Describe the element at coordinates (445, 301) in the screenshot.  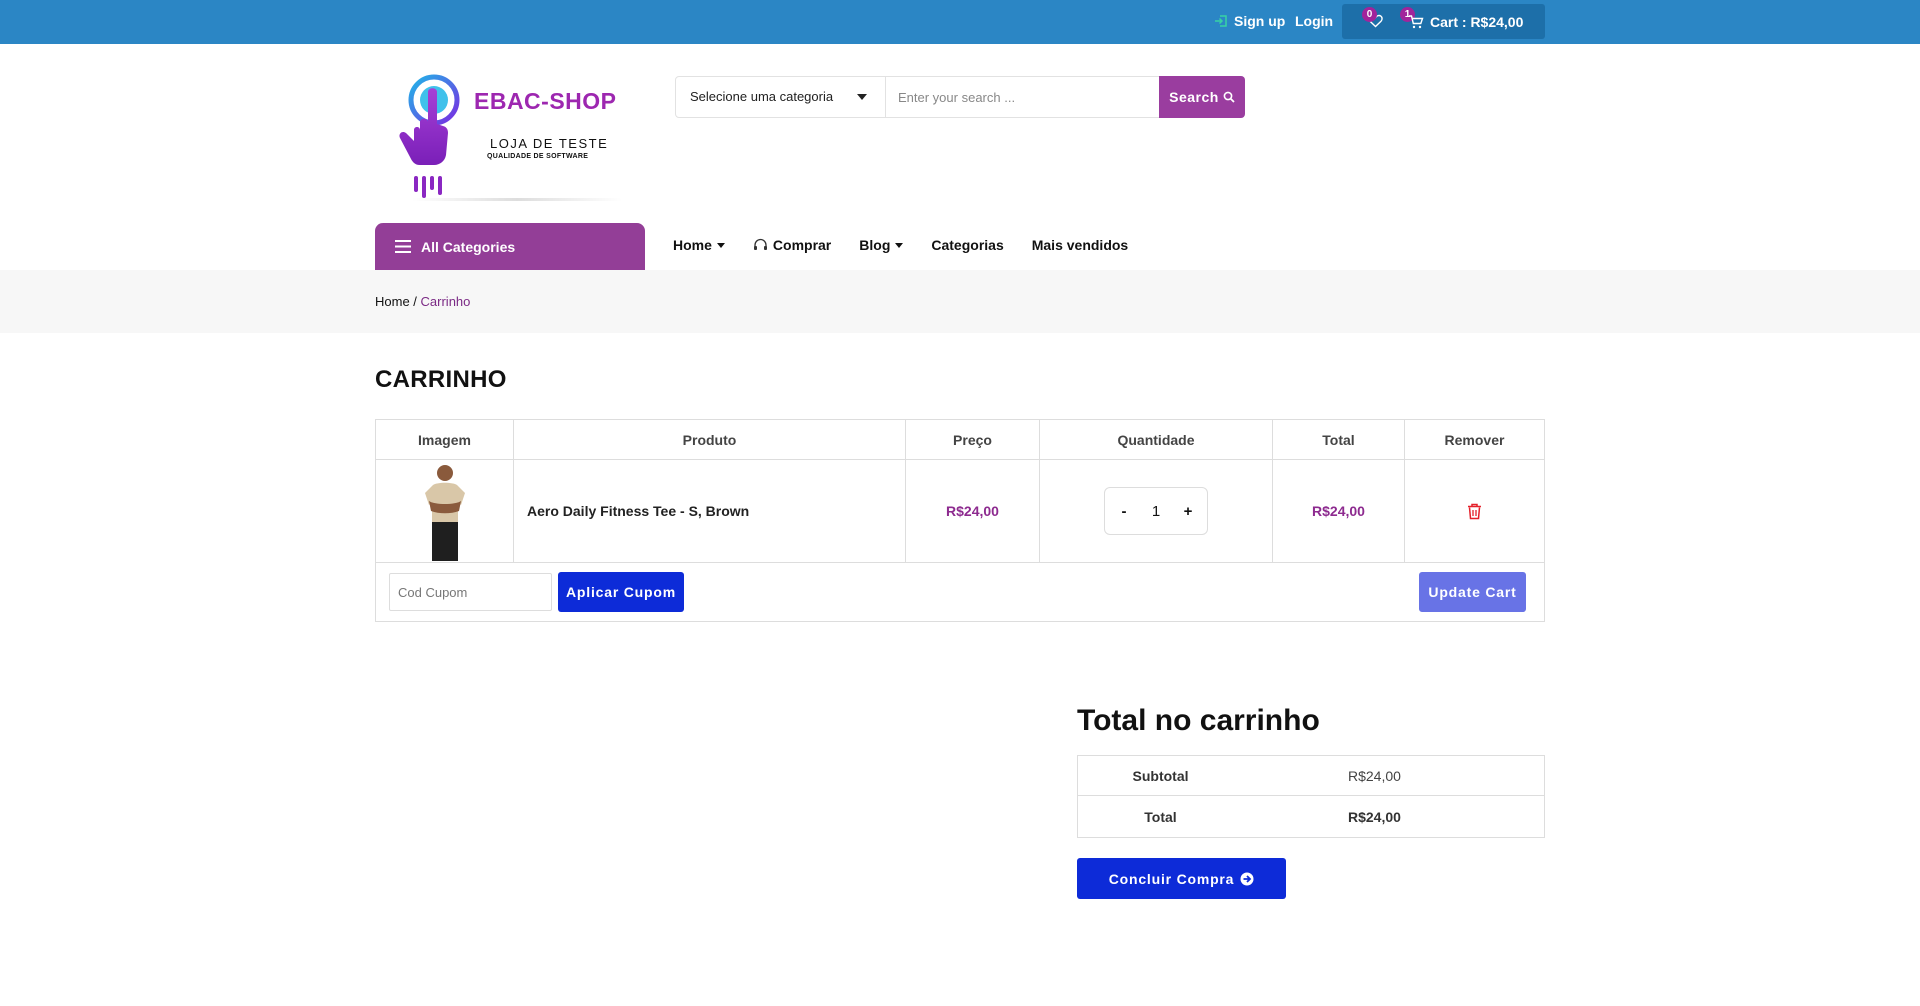
I see `breadcrumb-current: Carrinho` at that location.